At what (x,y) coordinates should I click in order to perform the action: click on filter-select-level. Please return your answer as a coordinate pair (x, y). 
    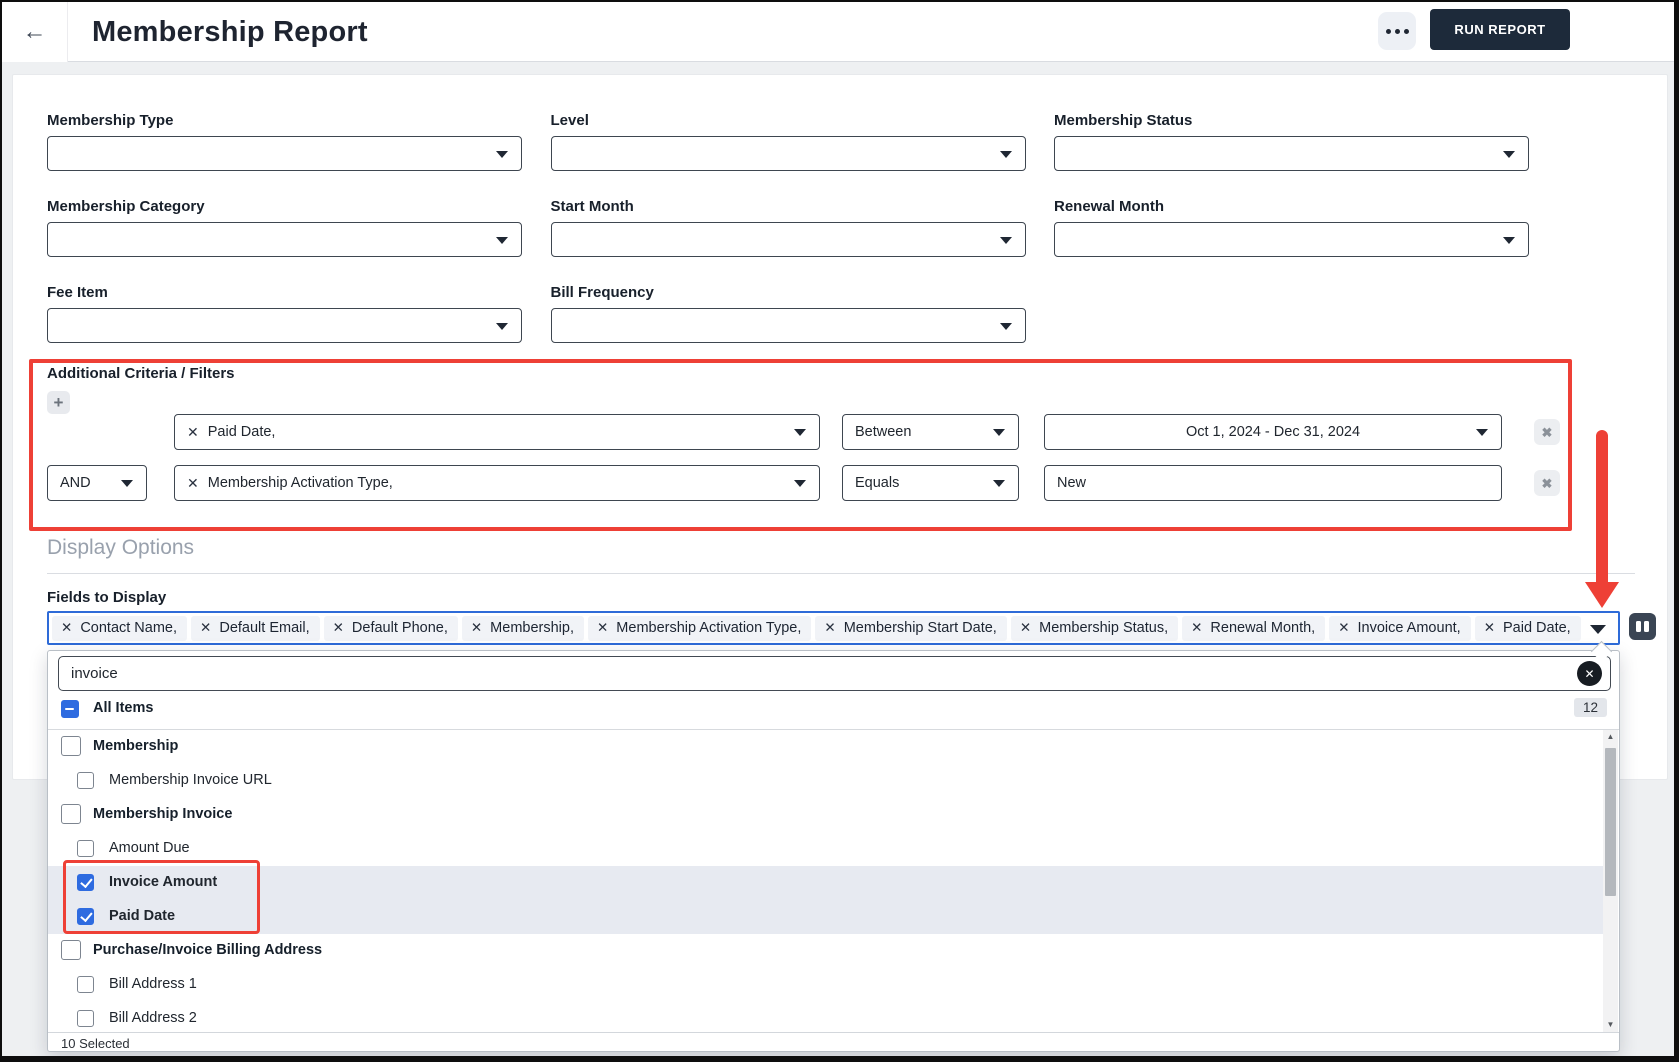
    Looking at the image, I should click on (788, 153).